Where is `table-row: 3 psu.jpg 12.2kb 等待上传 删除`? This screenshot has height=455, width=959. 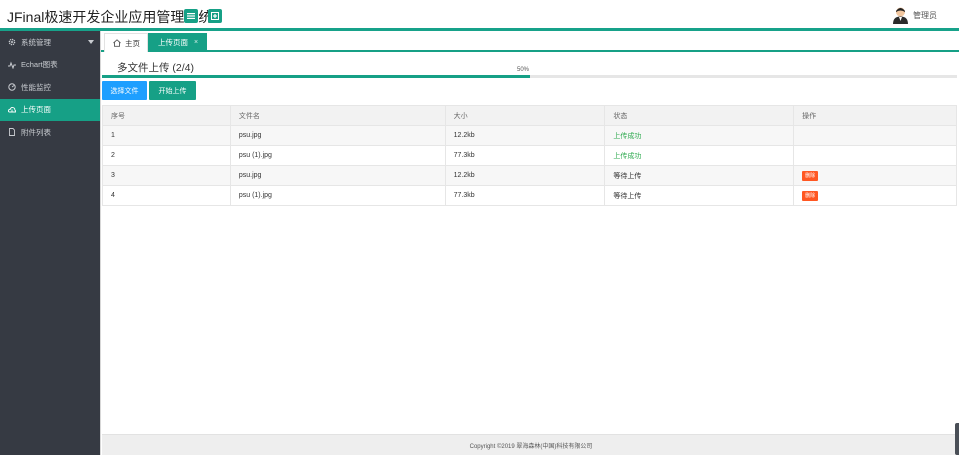
table-row: 3 psu.jpg 12.2kb 等待上传 删除 is located at coordinates (529, 175).